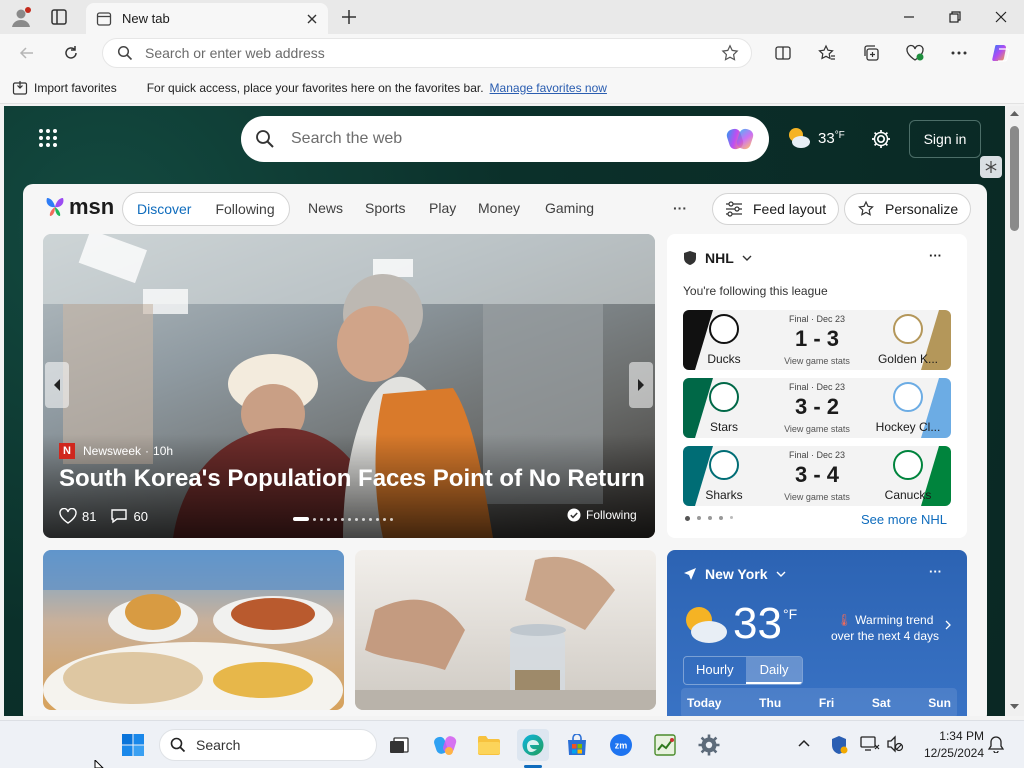  I want to click on scrollbar-thumb, so click(1014, 178).